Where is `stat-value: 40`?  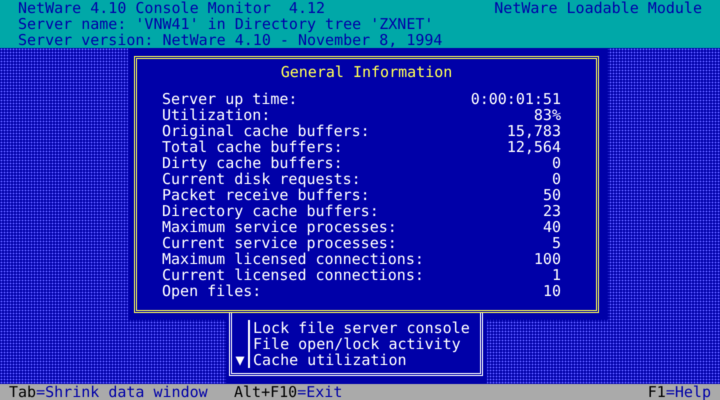
stat-value: 40 is located at coordinates (551, 227).